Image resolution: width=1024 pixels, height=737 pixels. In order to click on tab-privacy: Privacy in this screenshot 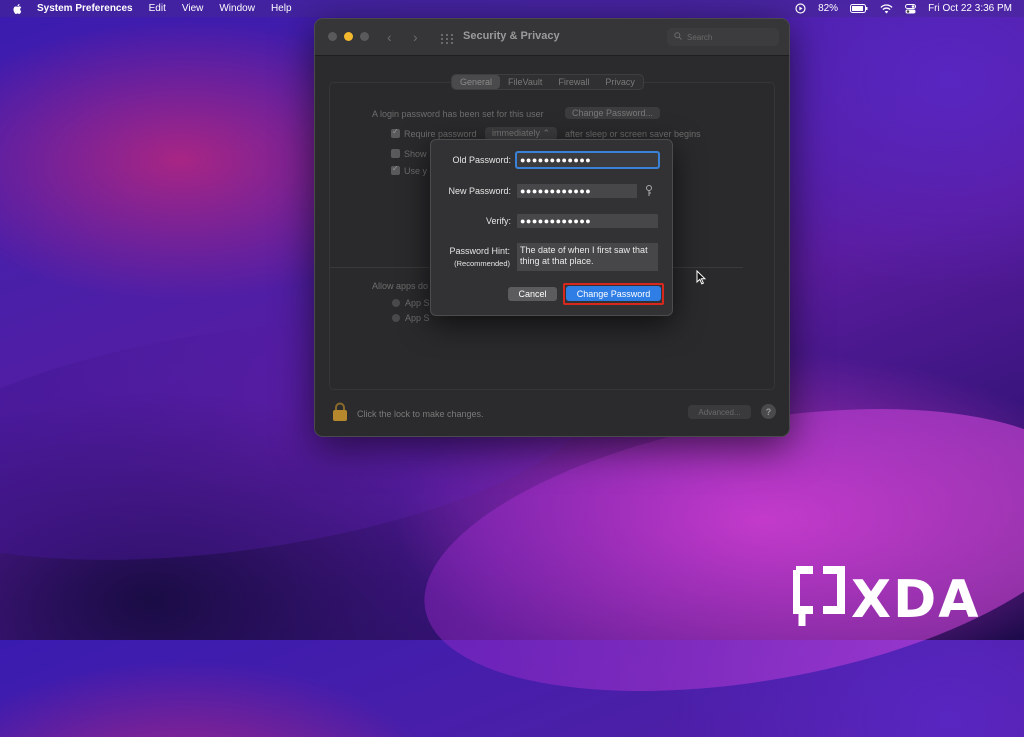, I will do `click(620, 82)`.